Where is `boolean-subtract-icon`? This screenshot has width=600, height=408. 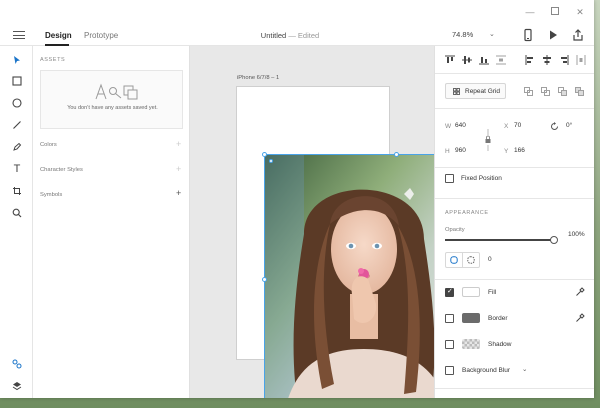 boolean-subtract-icon is located at coordinates (545, 91).